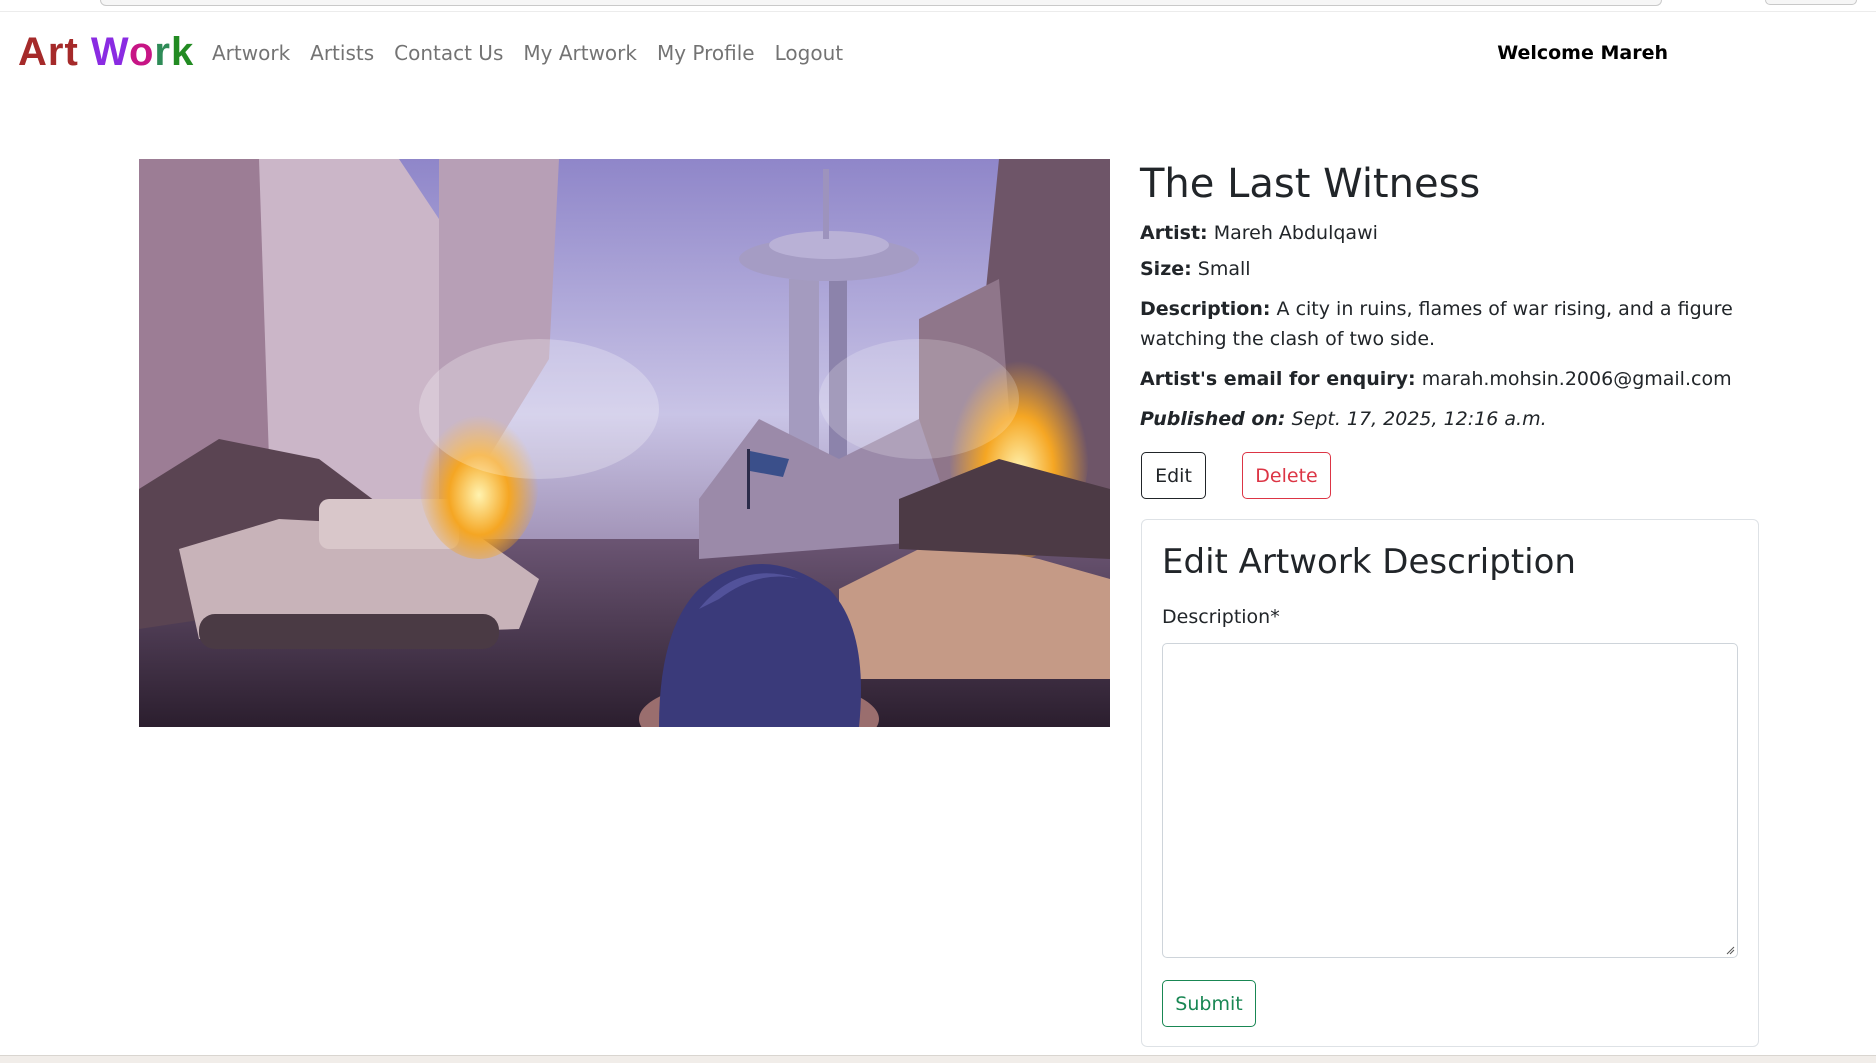 The height and width of the screenshot is (1063, 1876). I want to click on brand-logo: Art Work, so click(106, 52).